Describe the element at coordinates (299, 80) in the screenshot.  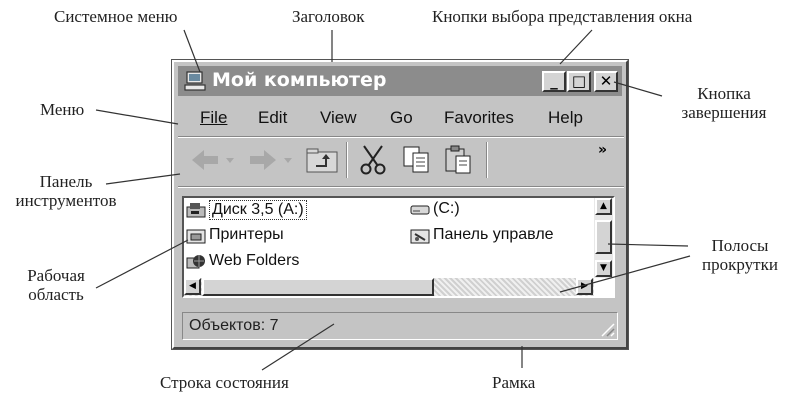
I see `window-title: Мой компьютер` at that location.